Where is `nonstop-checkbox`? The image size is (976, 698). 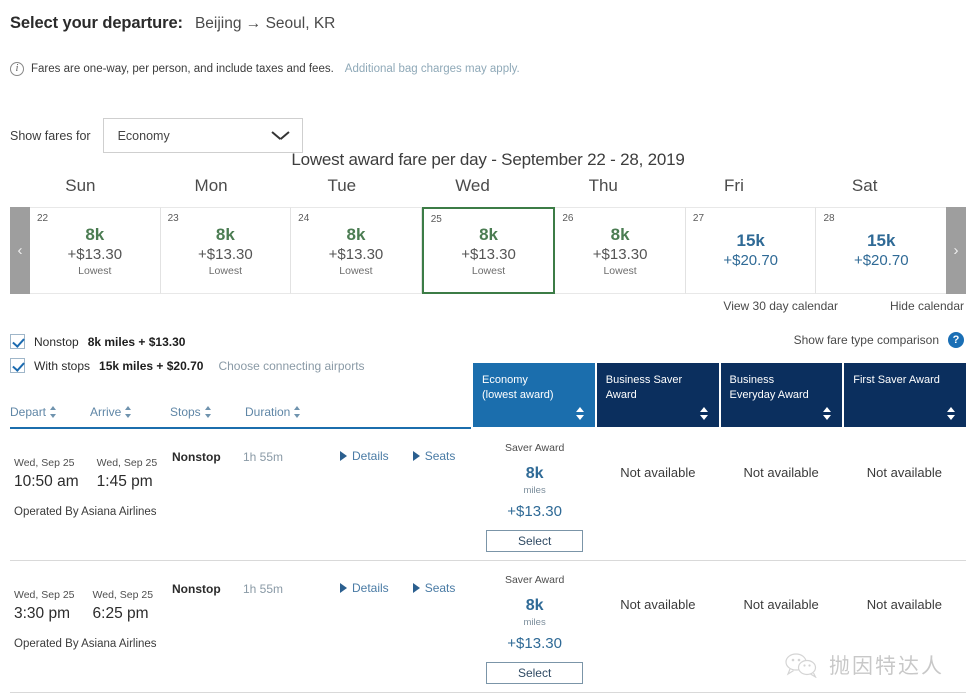
nonstop-checkbox is located at coordinates (17, 341).